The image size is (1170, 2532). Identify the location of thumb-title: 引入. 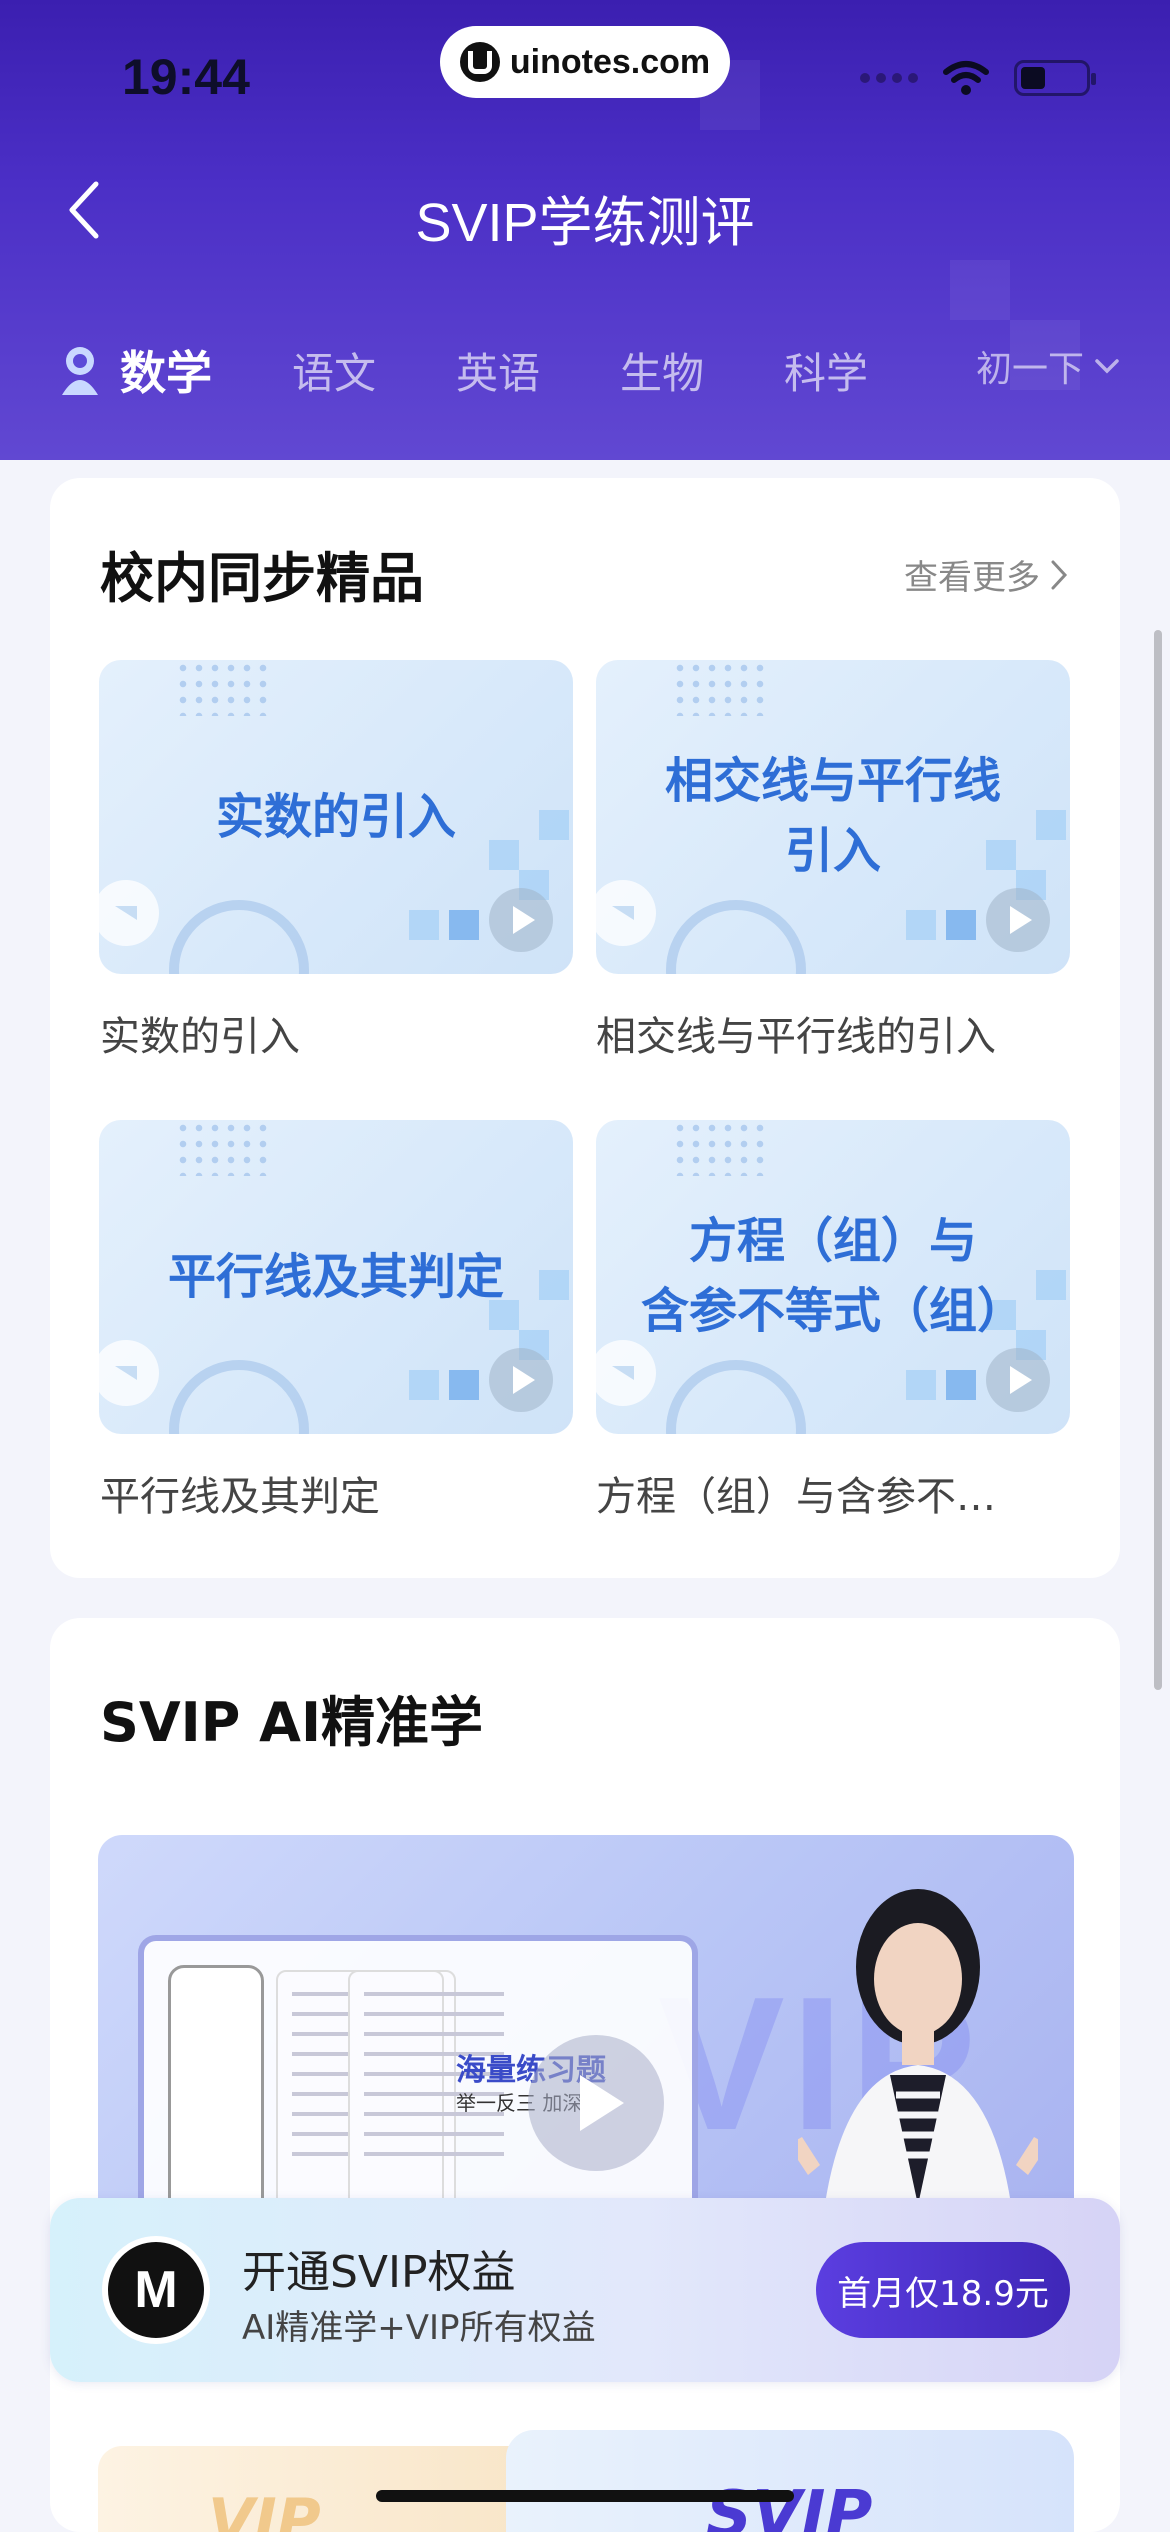
(832, 851).